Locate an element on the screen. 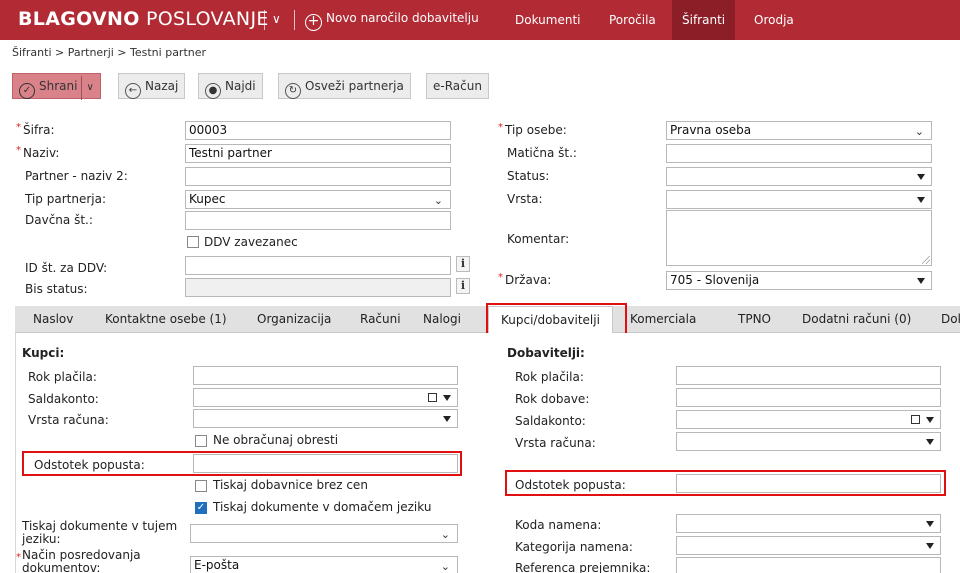 This screenshot has width=960, height=573. nav-porocila: Poročila is located at coordinates (632, 20).